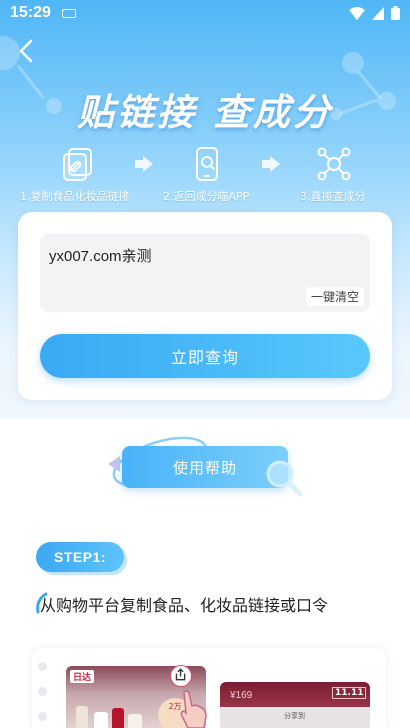 The height and width of the screenshot is (728, 410). Describe the element at coordinates (206, 196) in the screenshot. I see `step-label-2: 2.返回成分喵APP` at that location.